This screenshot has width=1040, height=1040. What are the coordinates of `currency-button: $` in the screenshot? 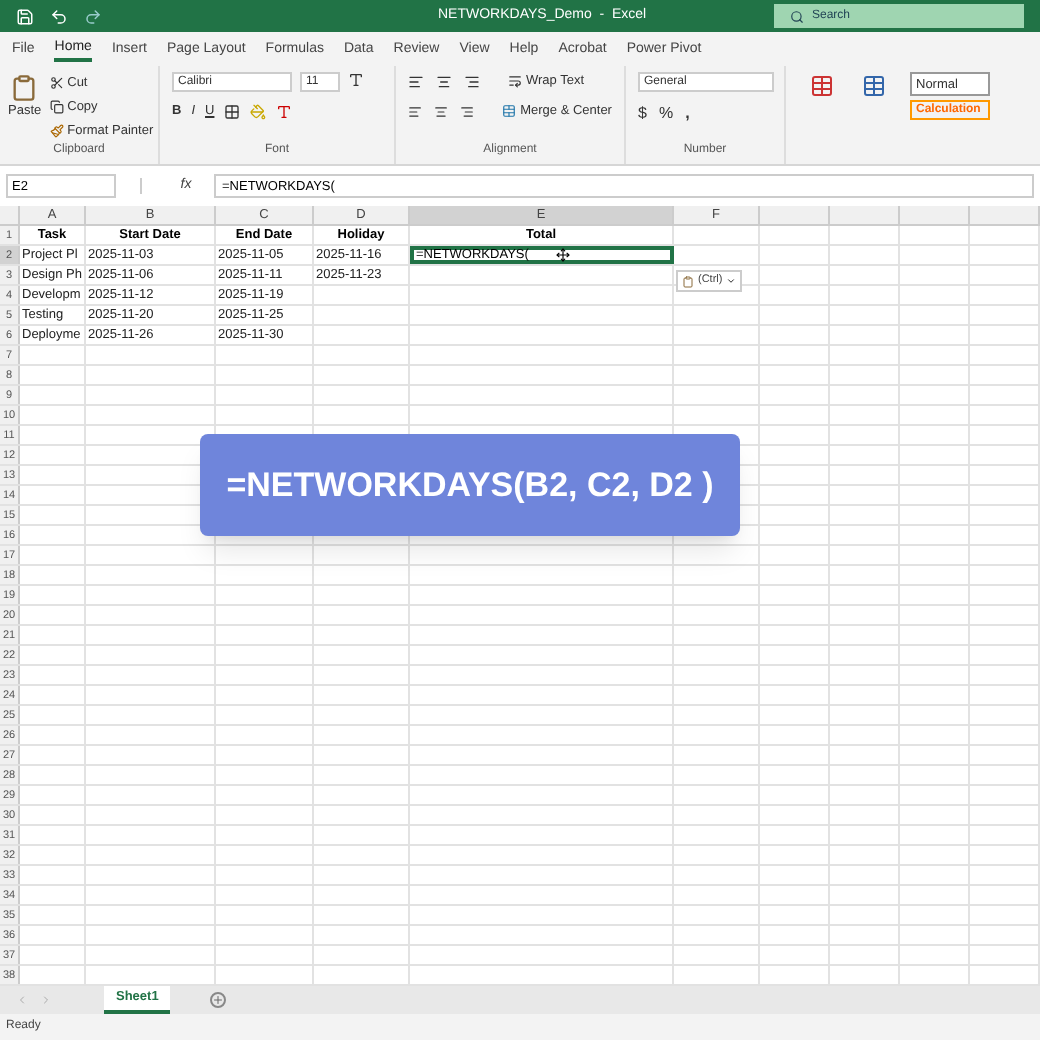 It's located at (642, 114).